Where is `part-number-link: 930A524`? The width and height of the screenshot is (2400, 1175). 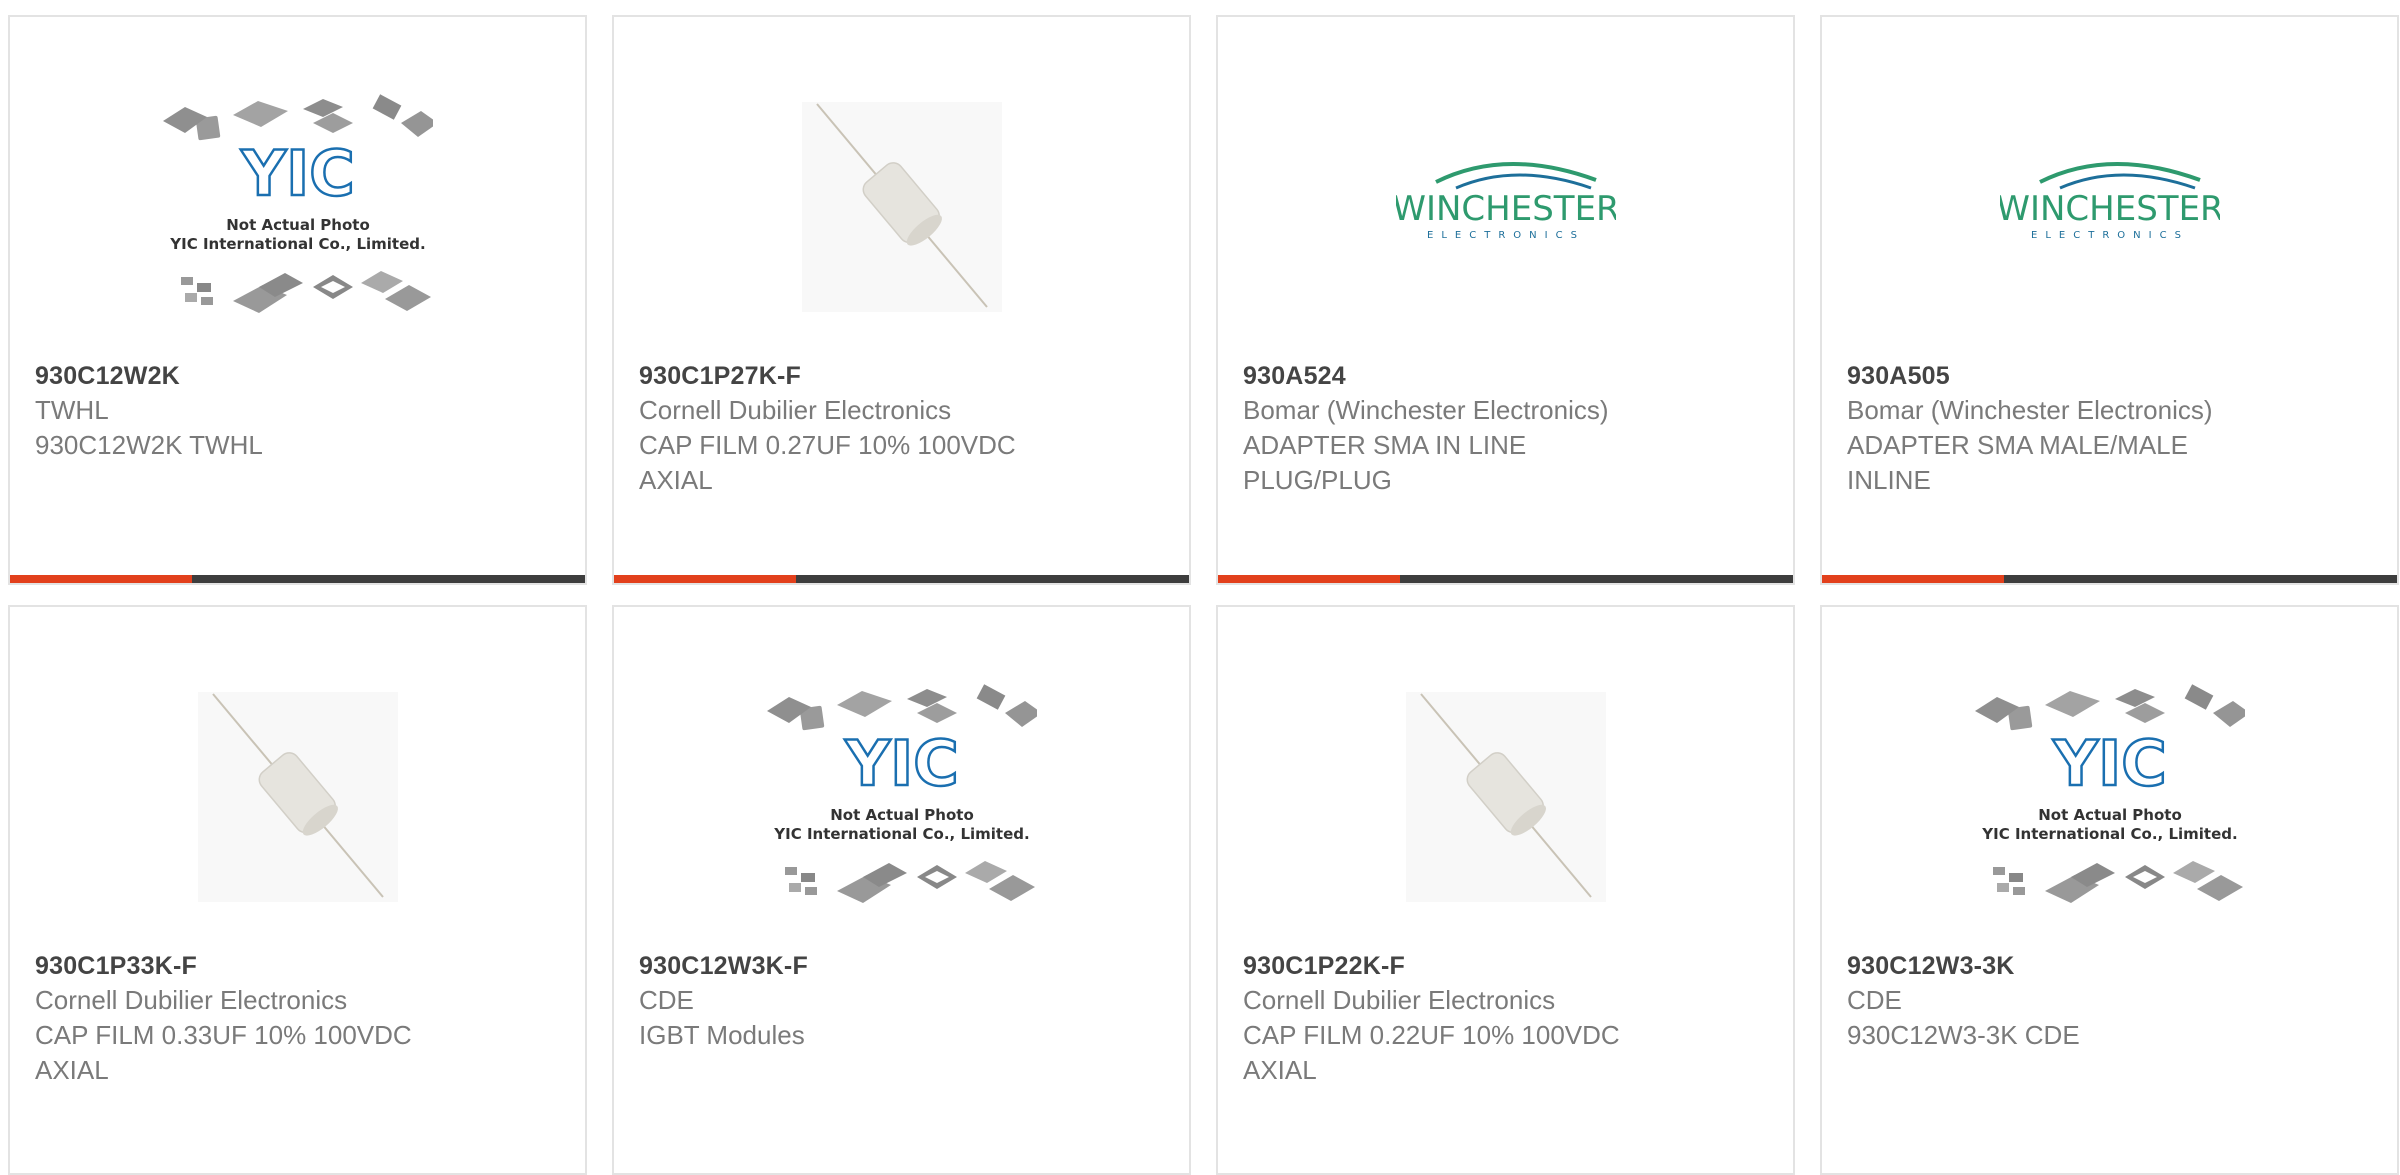 part-number-link: 930A524 is located at coordinates (1508, 376).